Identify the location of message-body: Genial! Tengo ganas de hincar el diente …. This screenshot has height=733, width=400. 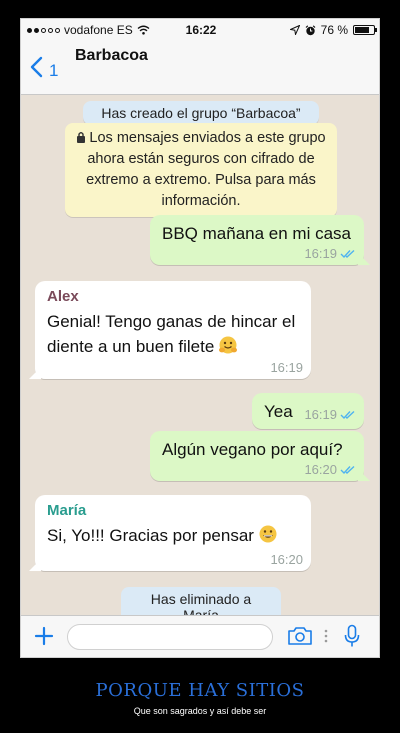
(171, 334).